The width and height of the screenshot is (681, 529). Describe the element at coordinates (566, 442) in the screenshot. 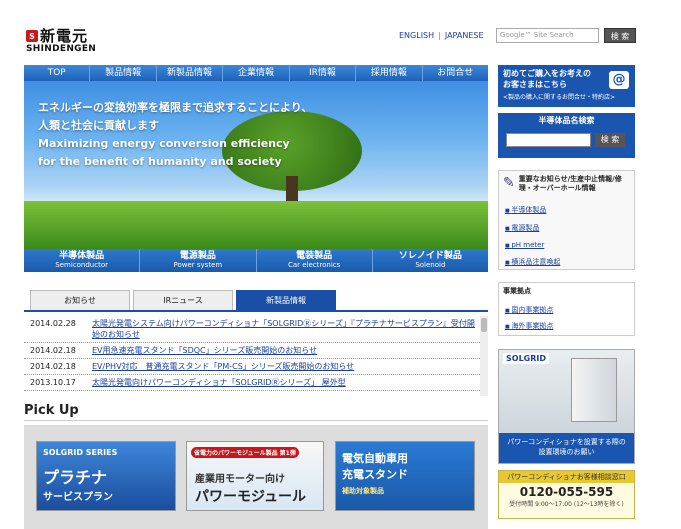

I see `solgrid-caption-1: パワーコンディショナを設置する際の` at that location.